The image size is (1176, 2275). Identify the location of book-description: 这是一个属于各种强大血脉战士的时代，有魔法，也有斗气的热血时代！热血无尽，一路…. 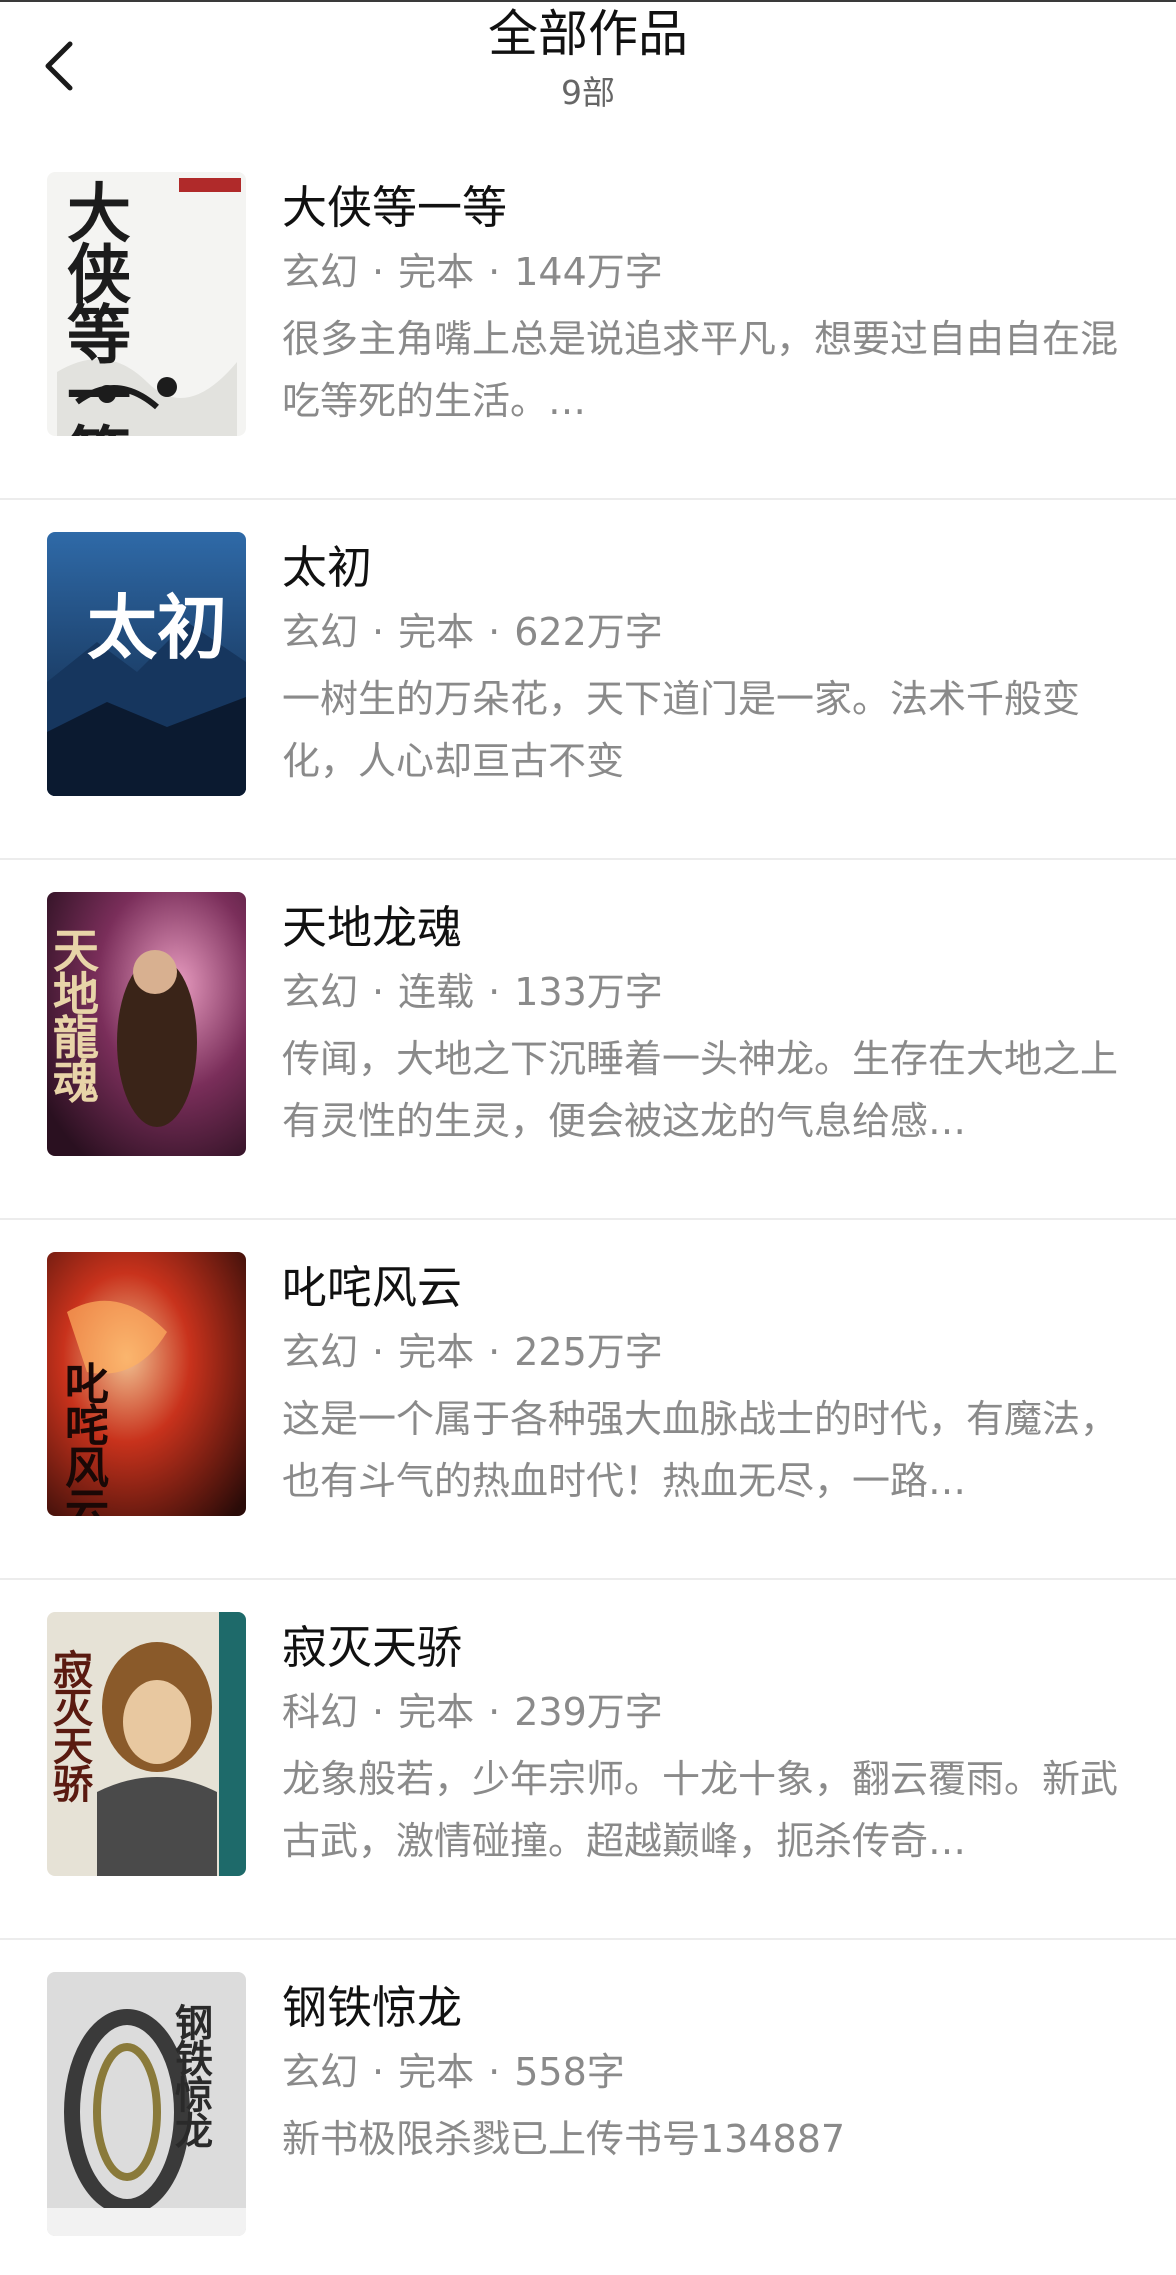
(700, 1450).